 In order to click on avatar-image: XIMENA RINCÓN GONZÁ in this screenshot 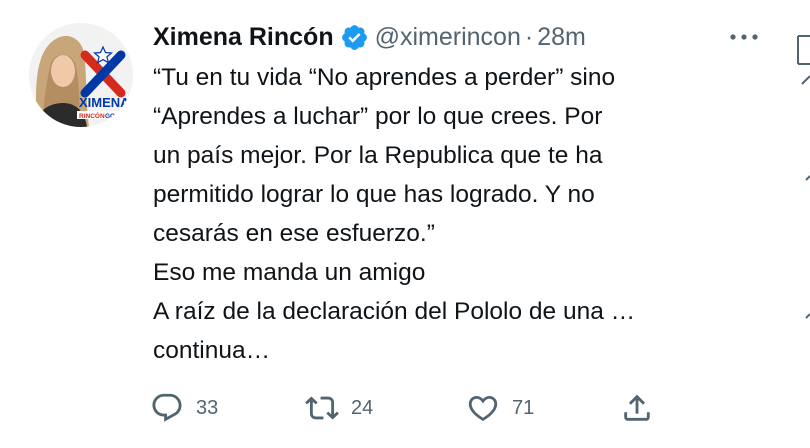, I will do `click(81, 75)`.